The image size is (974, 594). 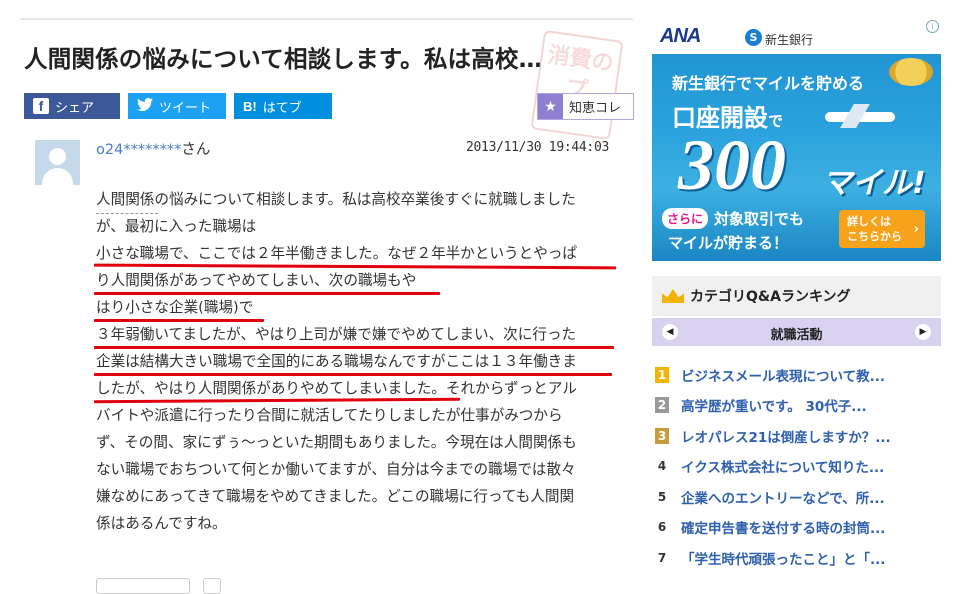 I want to click on facebook-share-button: f シェア, so click(x=72, y=106).